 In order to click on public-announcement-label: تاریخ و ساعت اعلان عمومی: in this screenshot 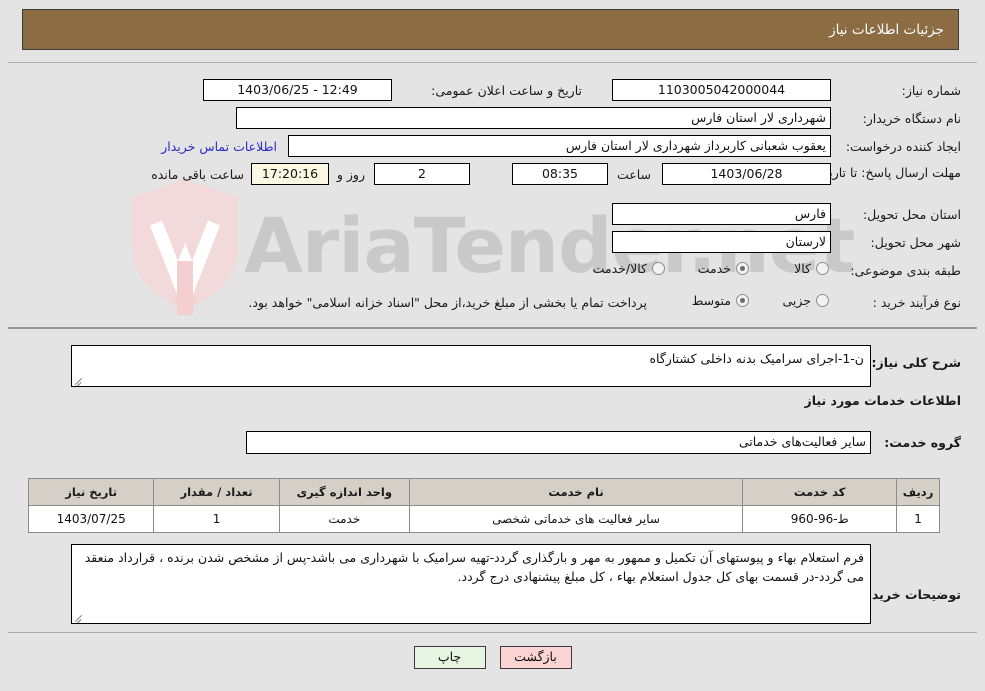, I will do `click(506, 90)`.